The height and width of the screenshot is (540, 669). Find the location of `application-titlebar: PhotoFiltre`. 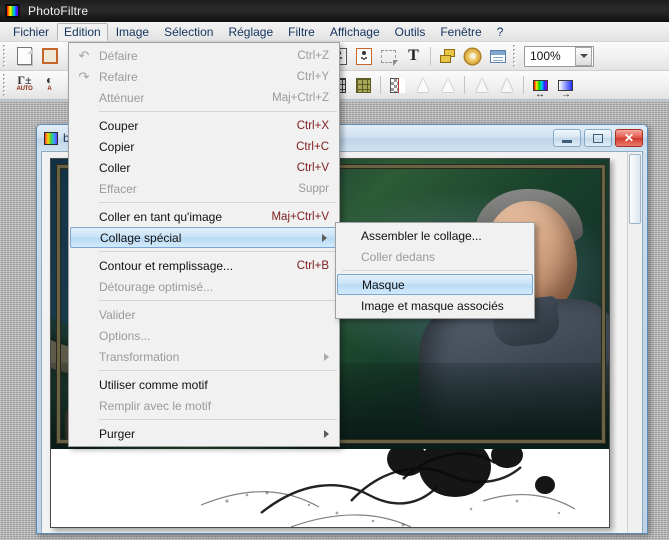

application-titlebar: PhotoFiltre is located at coordinates (334, 11).